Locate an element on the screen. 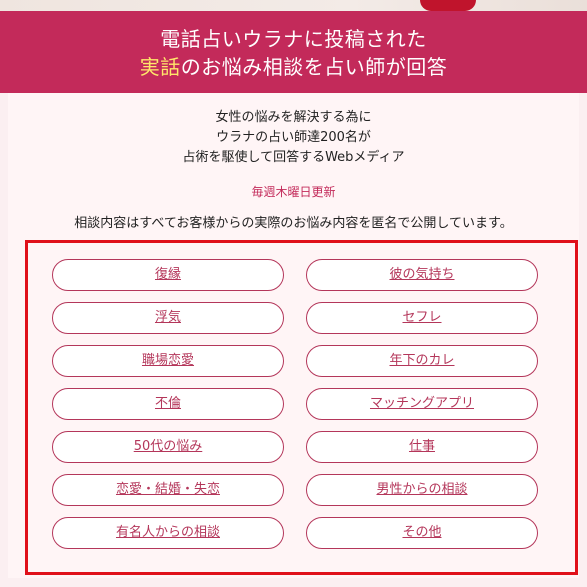 The image size is (587, 587). category-button-affair: 不倫 is located at coordinates (168, 404).